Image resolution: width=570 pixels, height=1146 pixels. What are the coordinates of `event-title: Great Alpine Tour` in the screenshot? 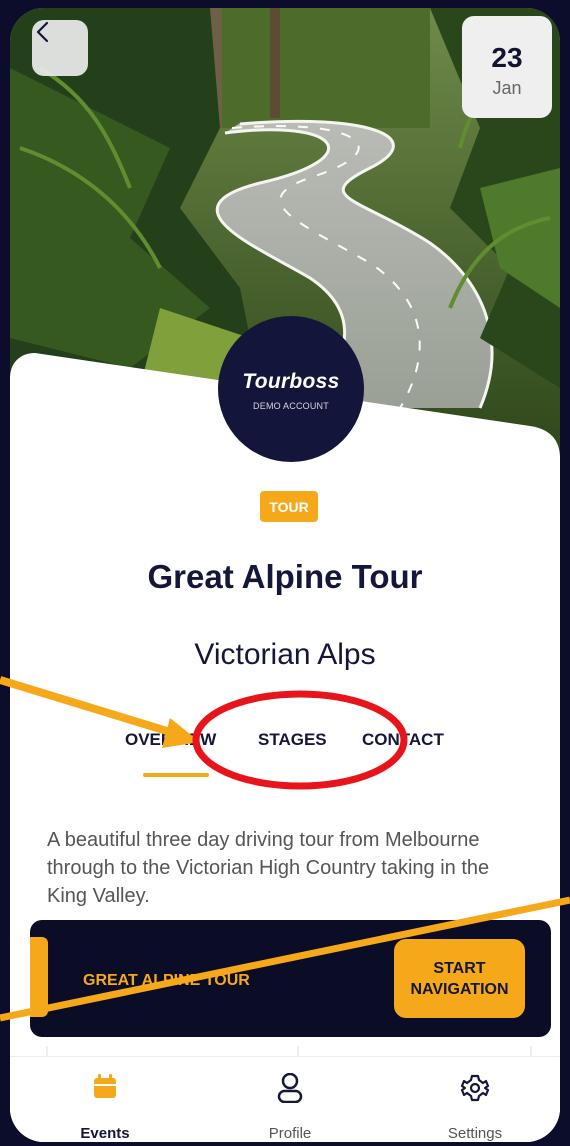 It's located at (285, 576).